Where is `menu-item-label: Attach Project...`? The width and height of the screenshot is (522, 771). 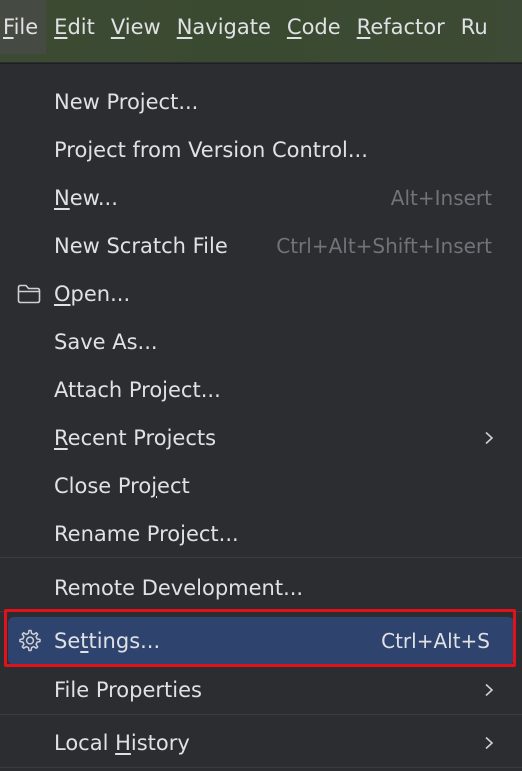 menu-item-label: Attach Project... is located at coordinates (137, 390).